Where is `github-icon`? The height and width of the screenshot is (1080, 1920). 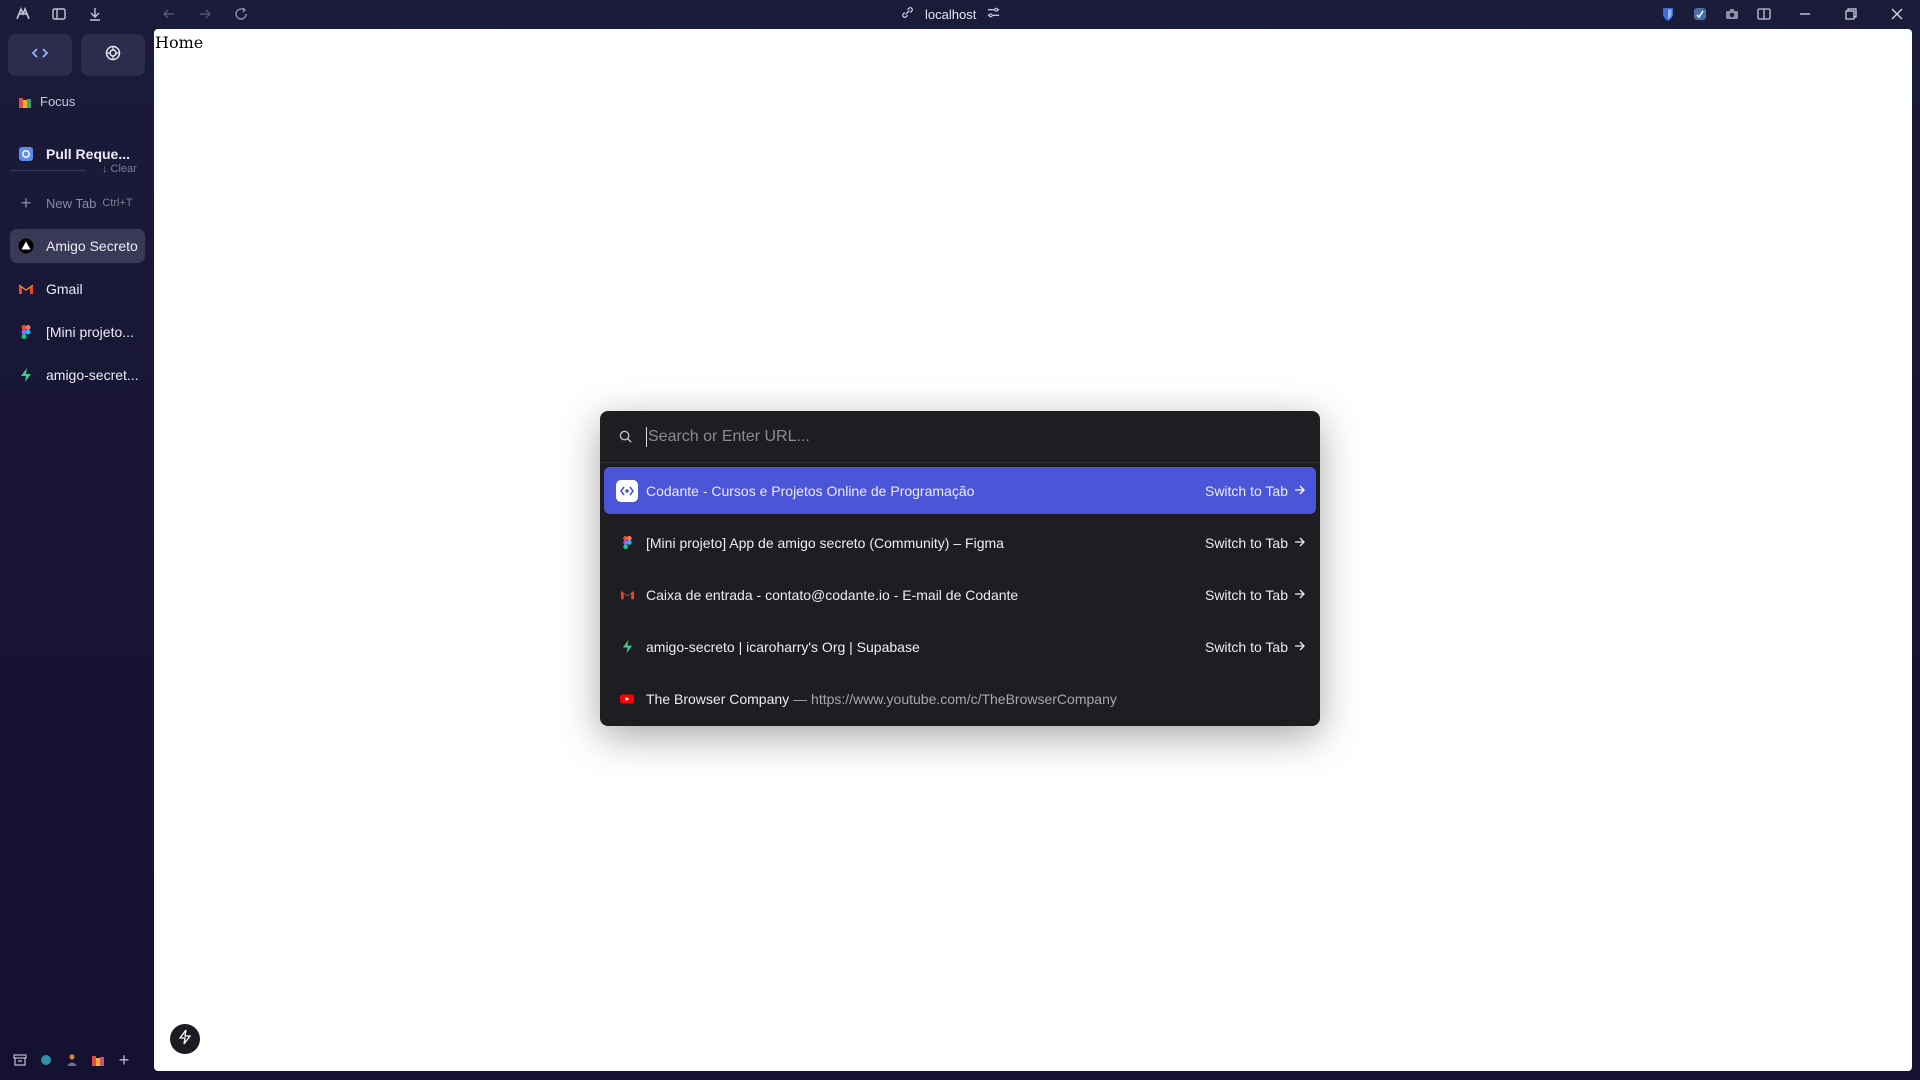
github-icon is located at coordinates (26, 154).